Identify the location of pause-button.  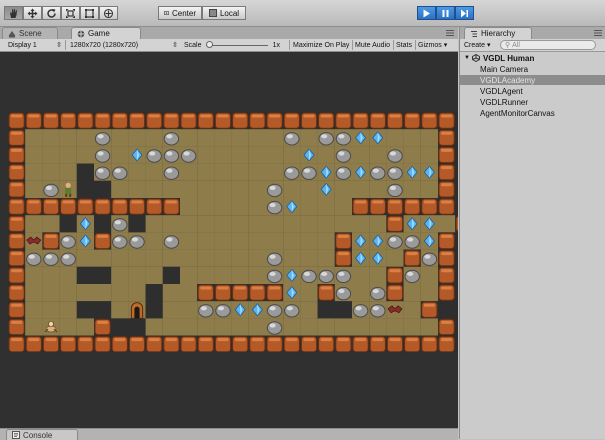
(445, 13).